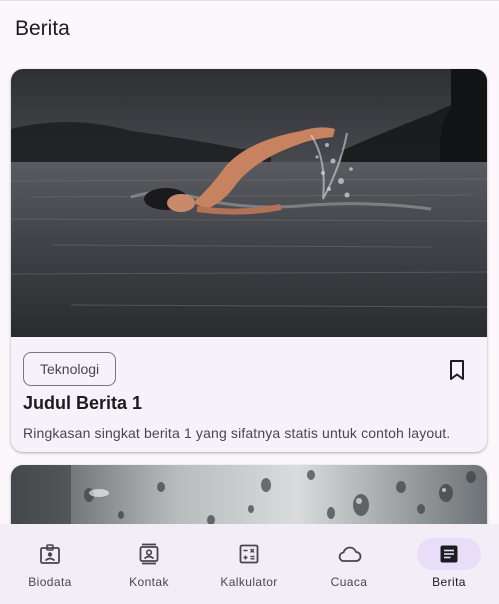  I want to click on category-chip: Teknologi, so click(70, 369).